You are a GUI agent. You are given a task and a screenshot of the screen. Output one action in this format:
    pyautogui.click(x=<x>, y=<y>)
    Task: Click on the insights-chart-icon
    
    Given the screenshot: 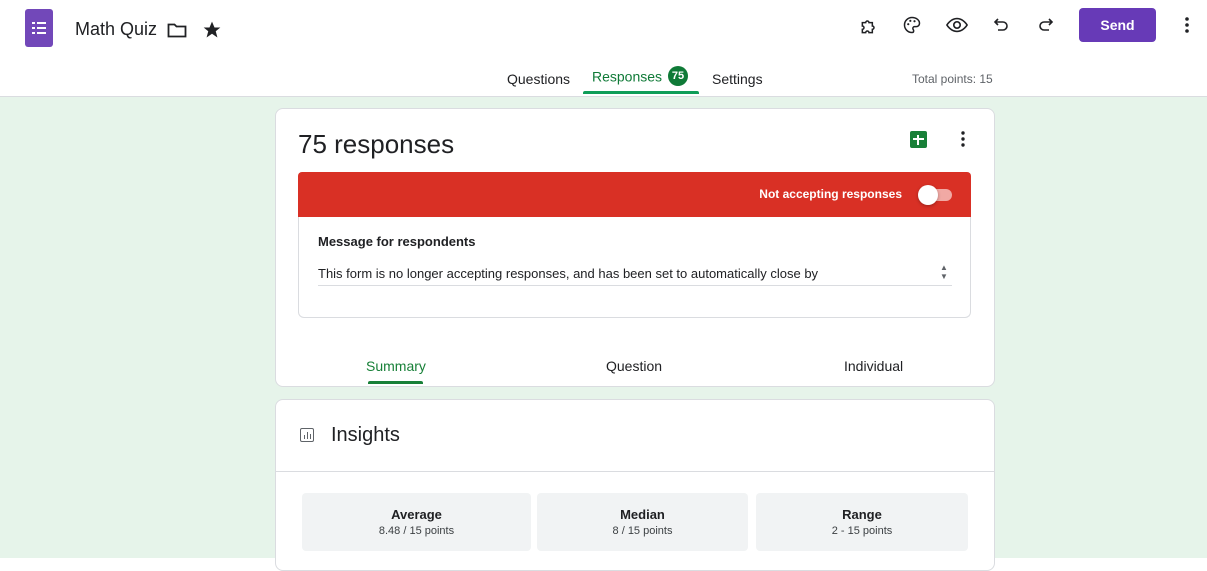 What is the action you would take?
    pyautogui.click(x=307, y=435)
    